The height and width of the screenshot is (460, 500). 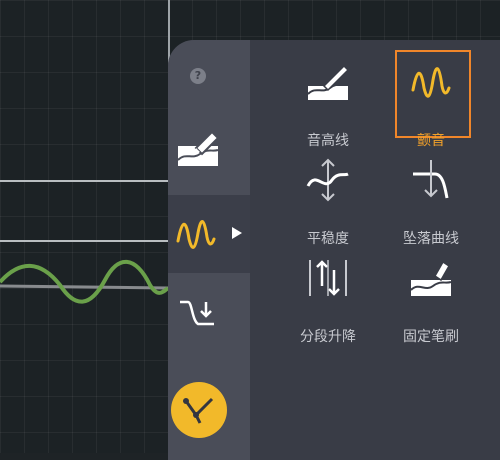 I want to click on tool-vibrato: 颤音, so click(x=431, y=105).